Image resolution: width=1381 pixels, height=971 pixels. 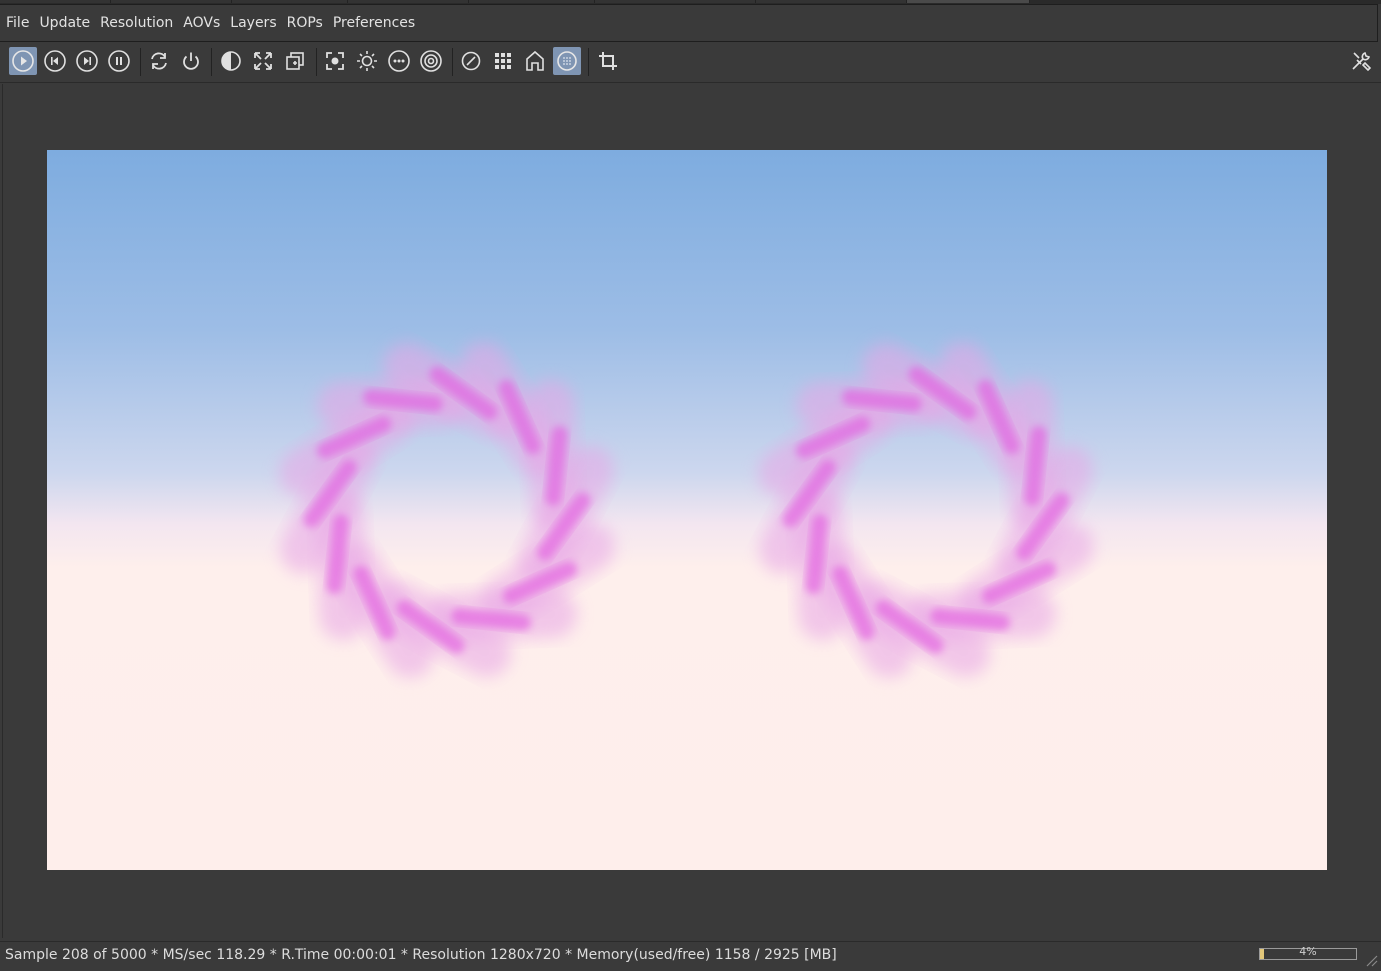 I want to click on target-icon, so click(x=431, y=61).